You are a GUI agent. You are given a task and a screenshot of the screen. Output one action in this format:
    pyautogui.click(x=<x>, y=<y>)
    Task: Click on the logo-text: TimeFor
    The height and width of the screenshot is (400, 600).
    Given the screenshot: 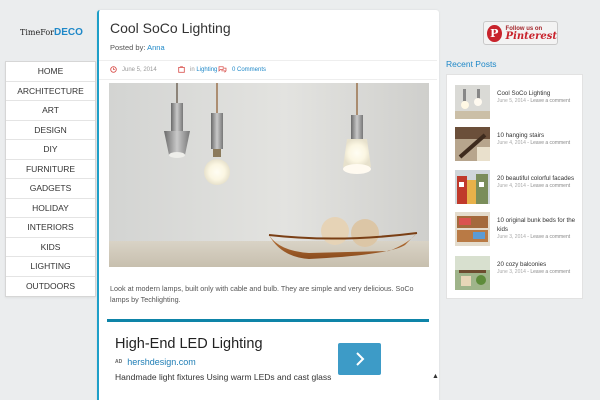 What is the action you would take?
    pyautogui.click(x=37, y=32)
    